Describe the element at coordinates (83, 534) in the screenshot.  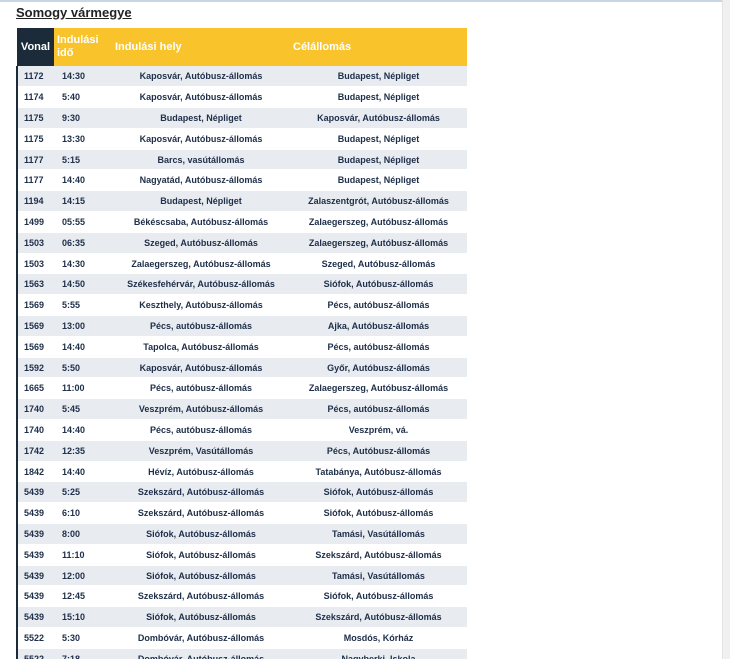
I see `cell-time: 8:00` at that location.